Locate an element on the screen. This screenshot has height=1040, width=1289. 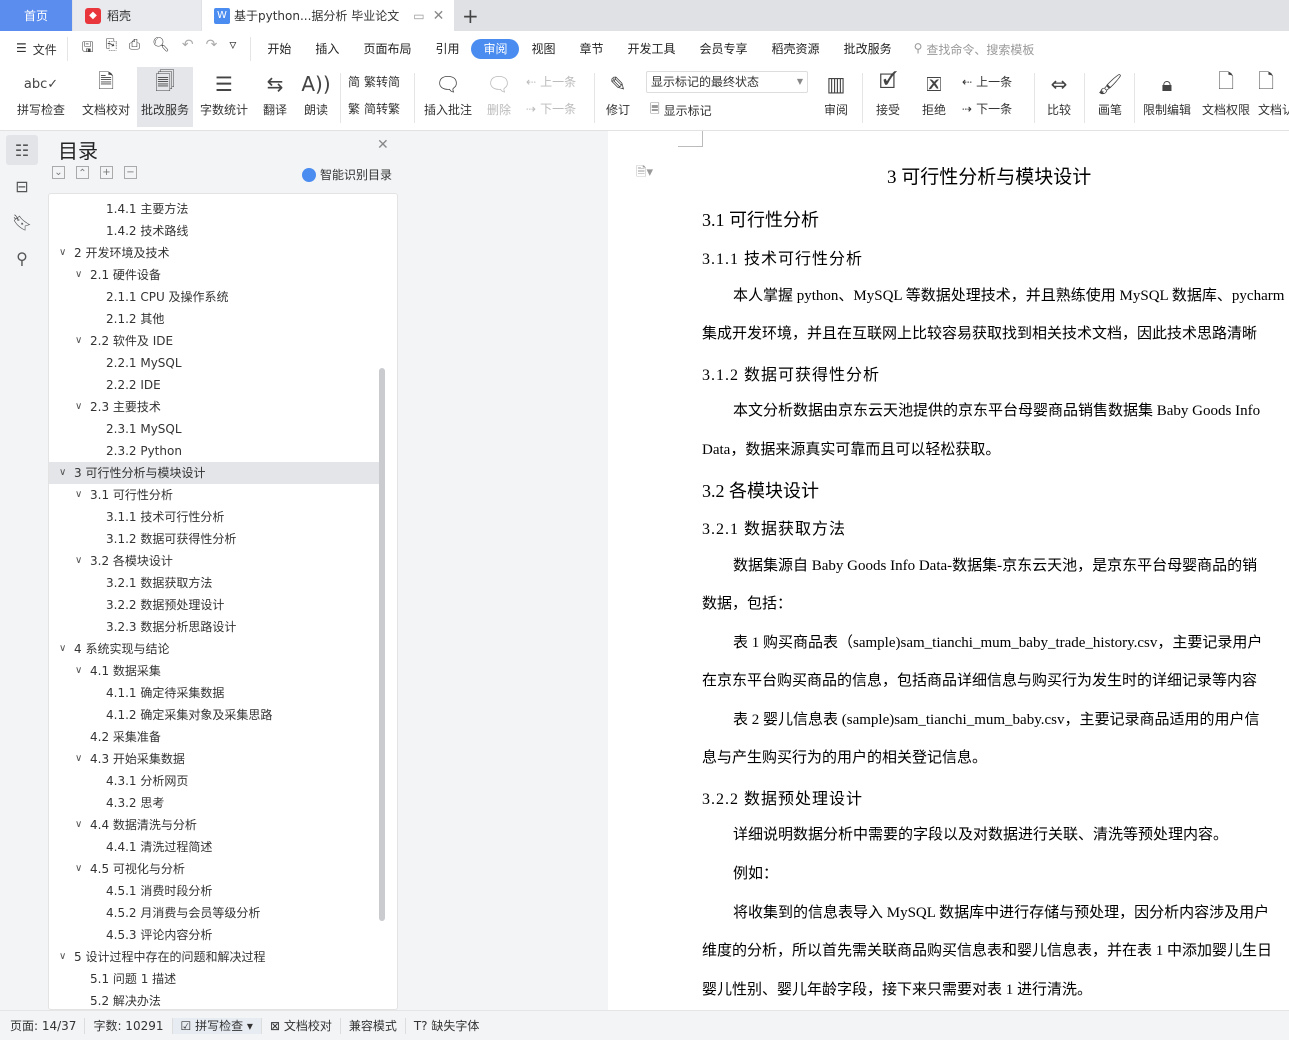
export-icon: ⎘ is located at coordinates (111, 49).